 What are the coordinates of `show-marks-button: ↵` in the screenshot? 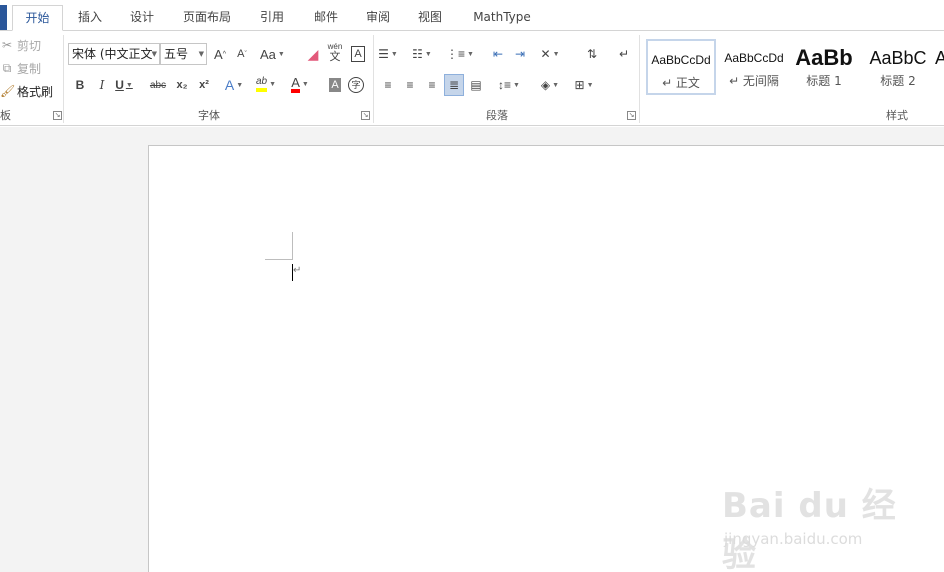 It's located at (624, 54).